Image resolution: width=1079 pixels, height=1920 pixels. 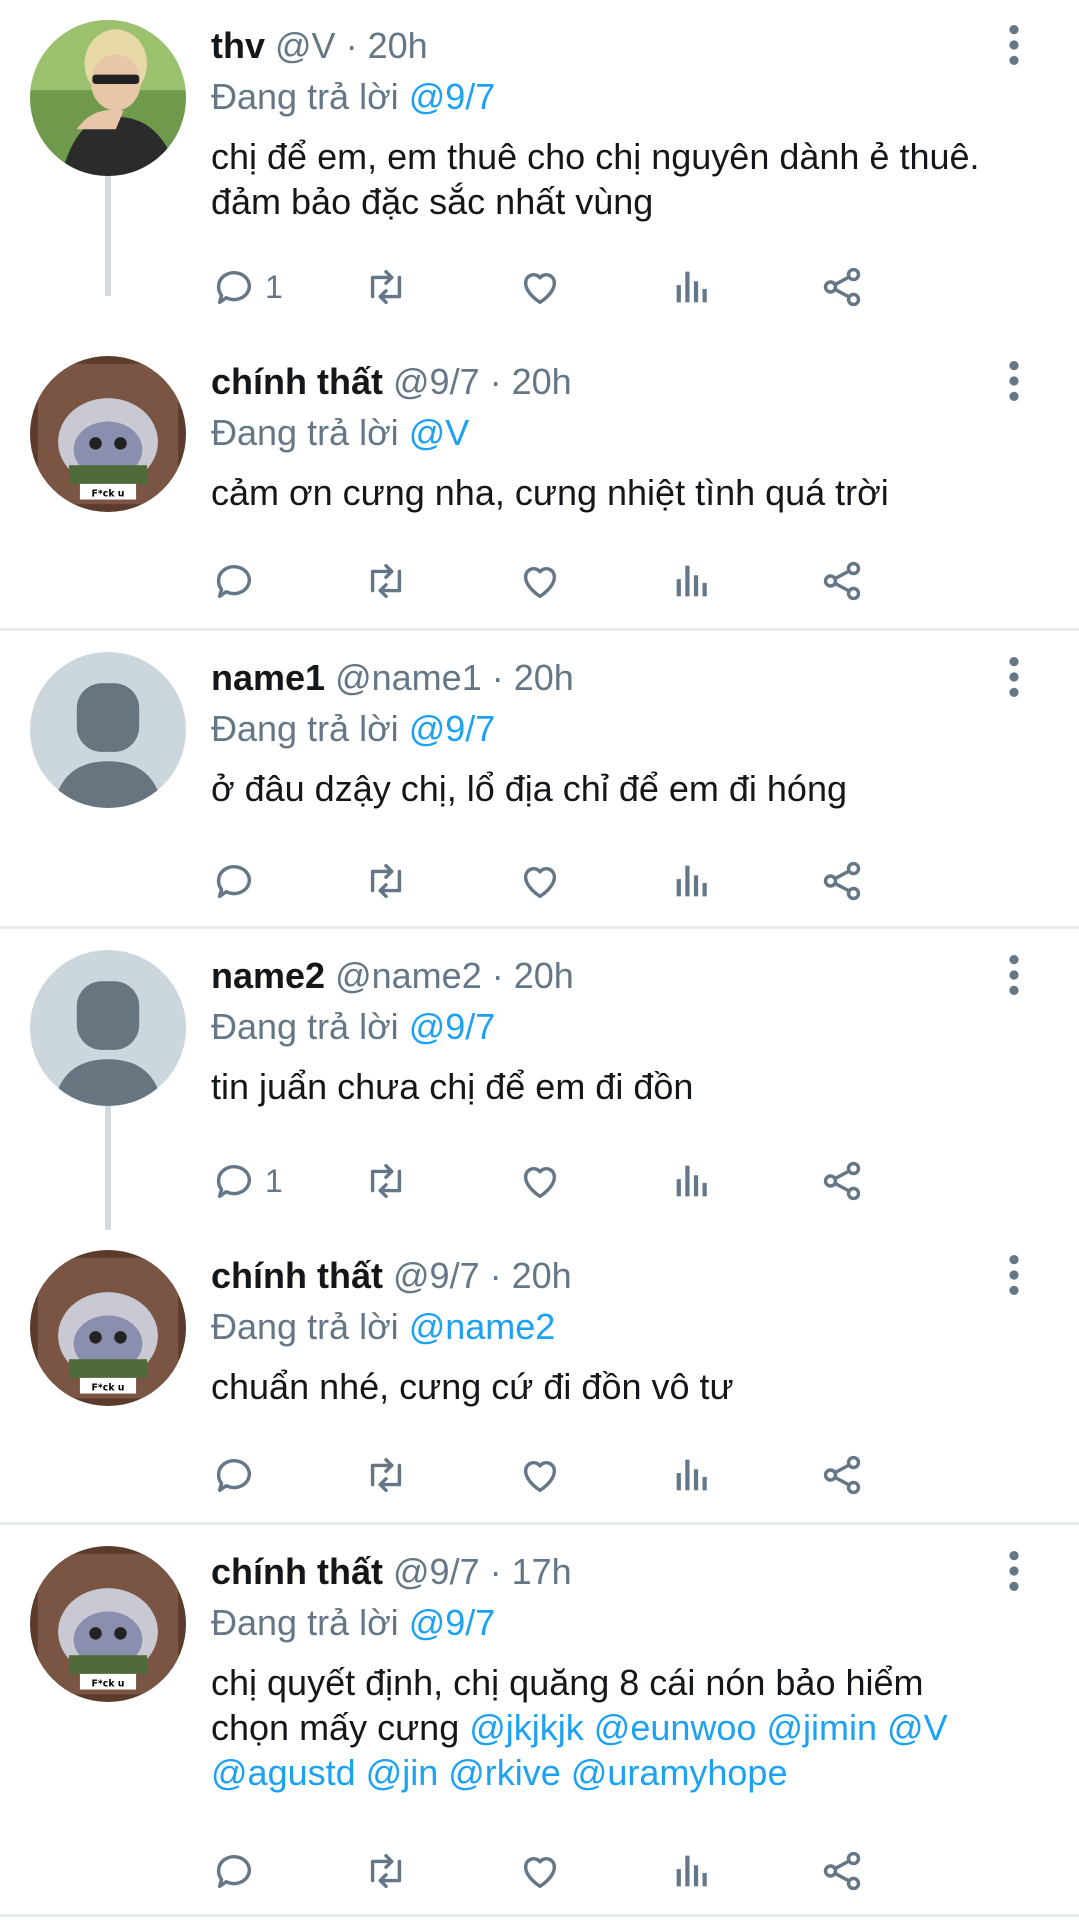 What do you see at coordinates (108, 236) in the screenshot?
I see `thread-connector` at bounding box center [108, 236].